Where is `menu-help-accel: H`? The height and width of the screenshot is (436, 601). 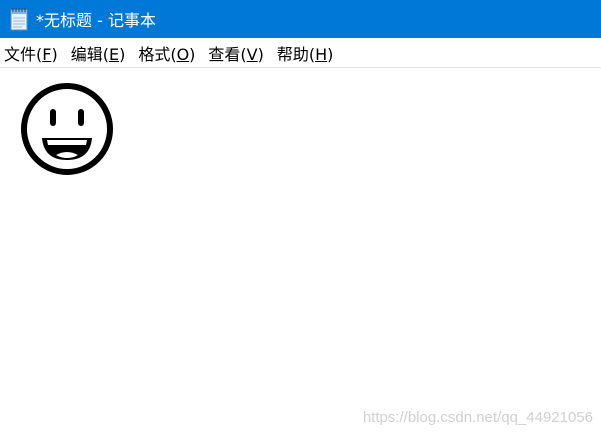
menu-help-accel: H is located at coordinates (321, 54).